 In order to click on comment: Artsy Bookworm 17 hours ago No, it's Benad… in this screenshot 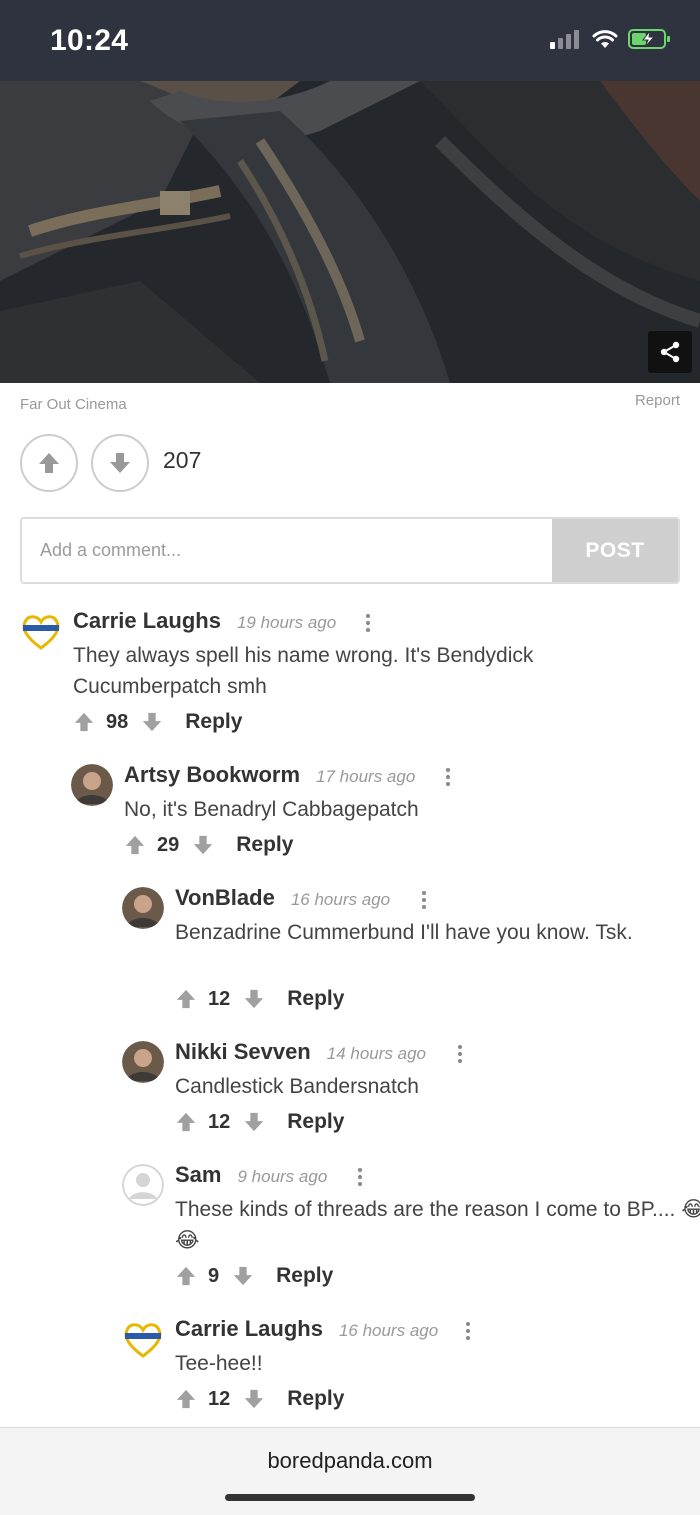, I will do `click(385, 827)`.